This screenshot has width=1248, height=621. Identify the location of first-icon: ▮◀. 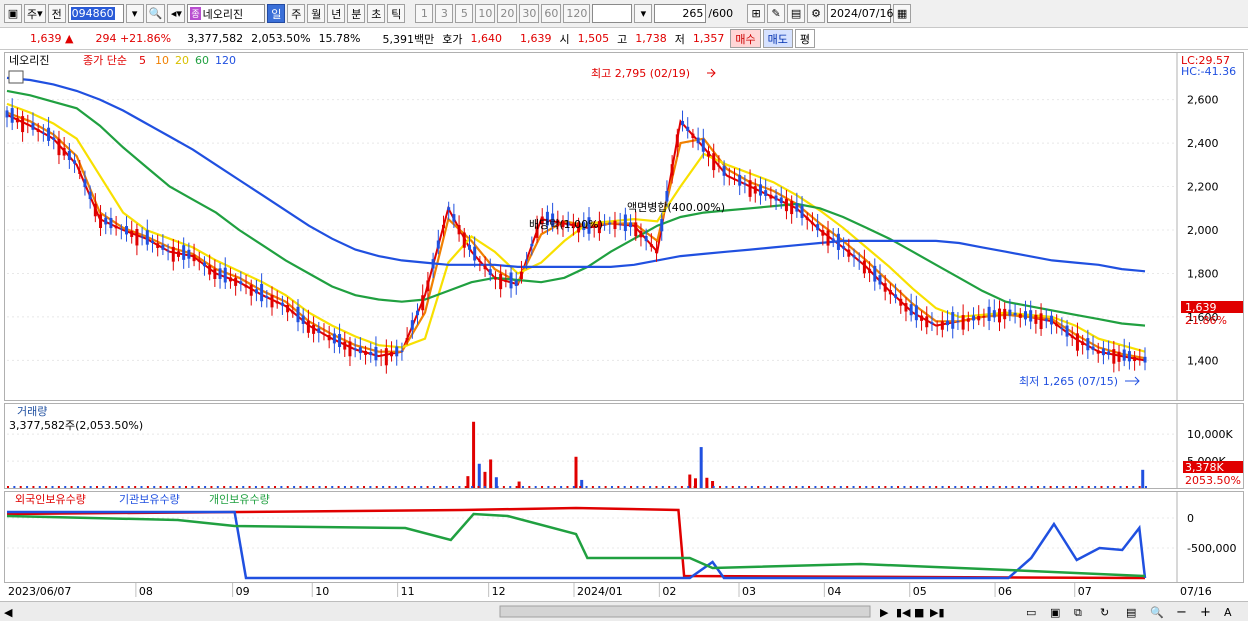
(903, 612).